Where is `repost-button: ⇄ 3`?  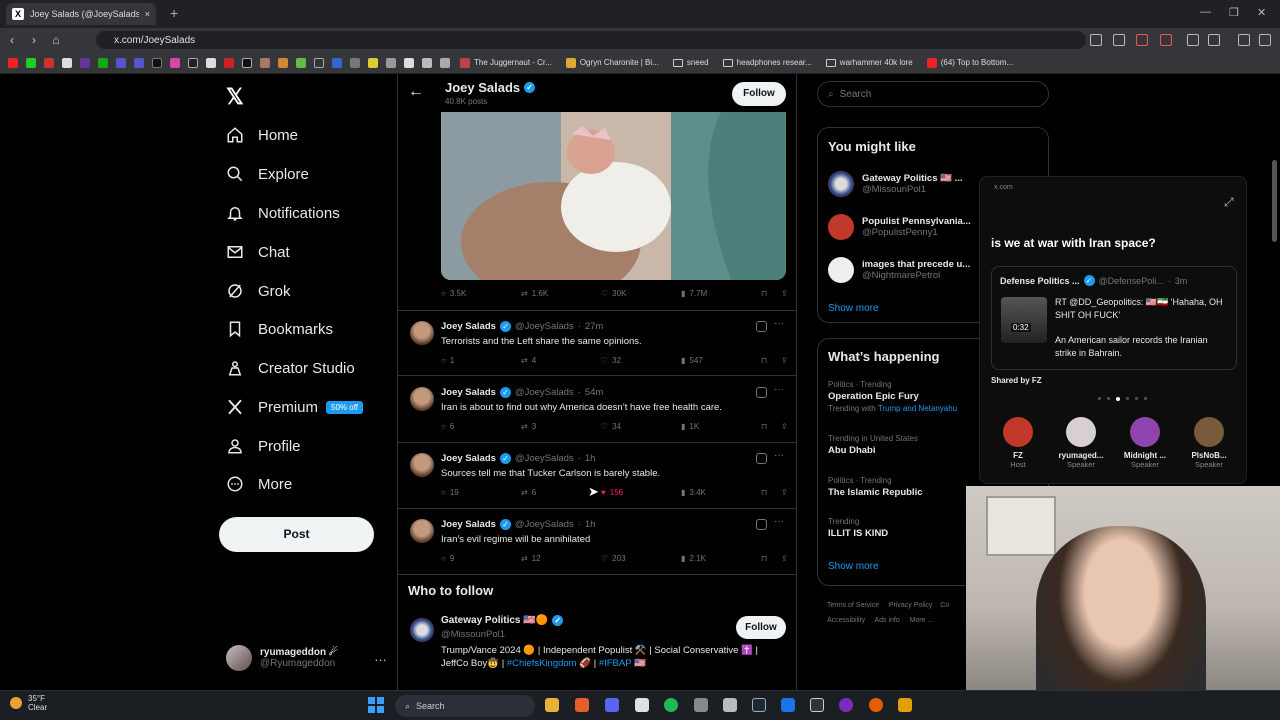
repost-button: ⇄ 3 is located at coordinates (561, 426).